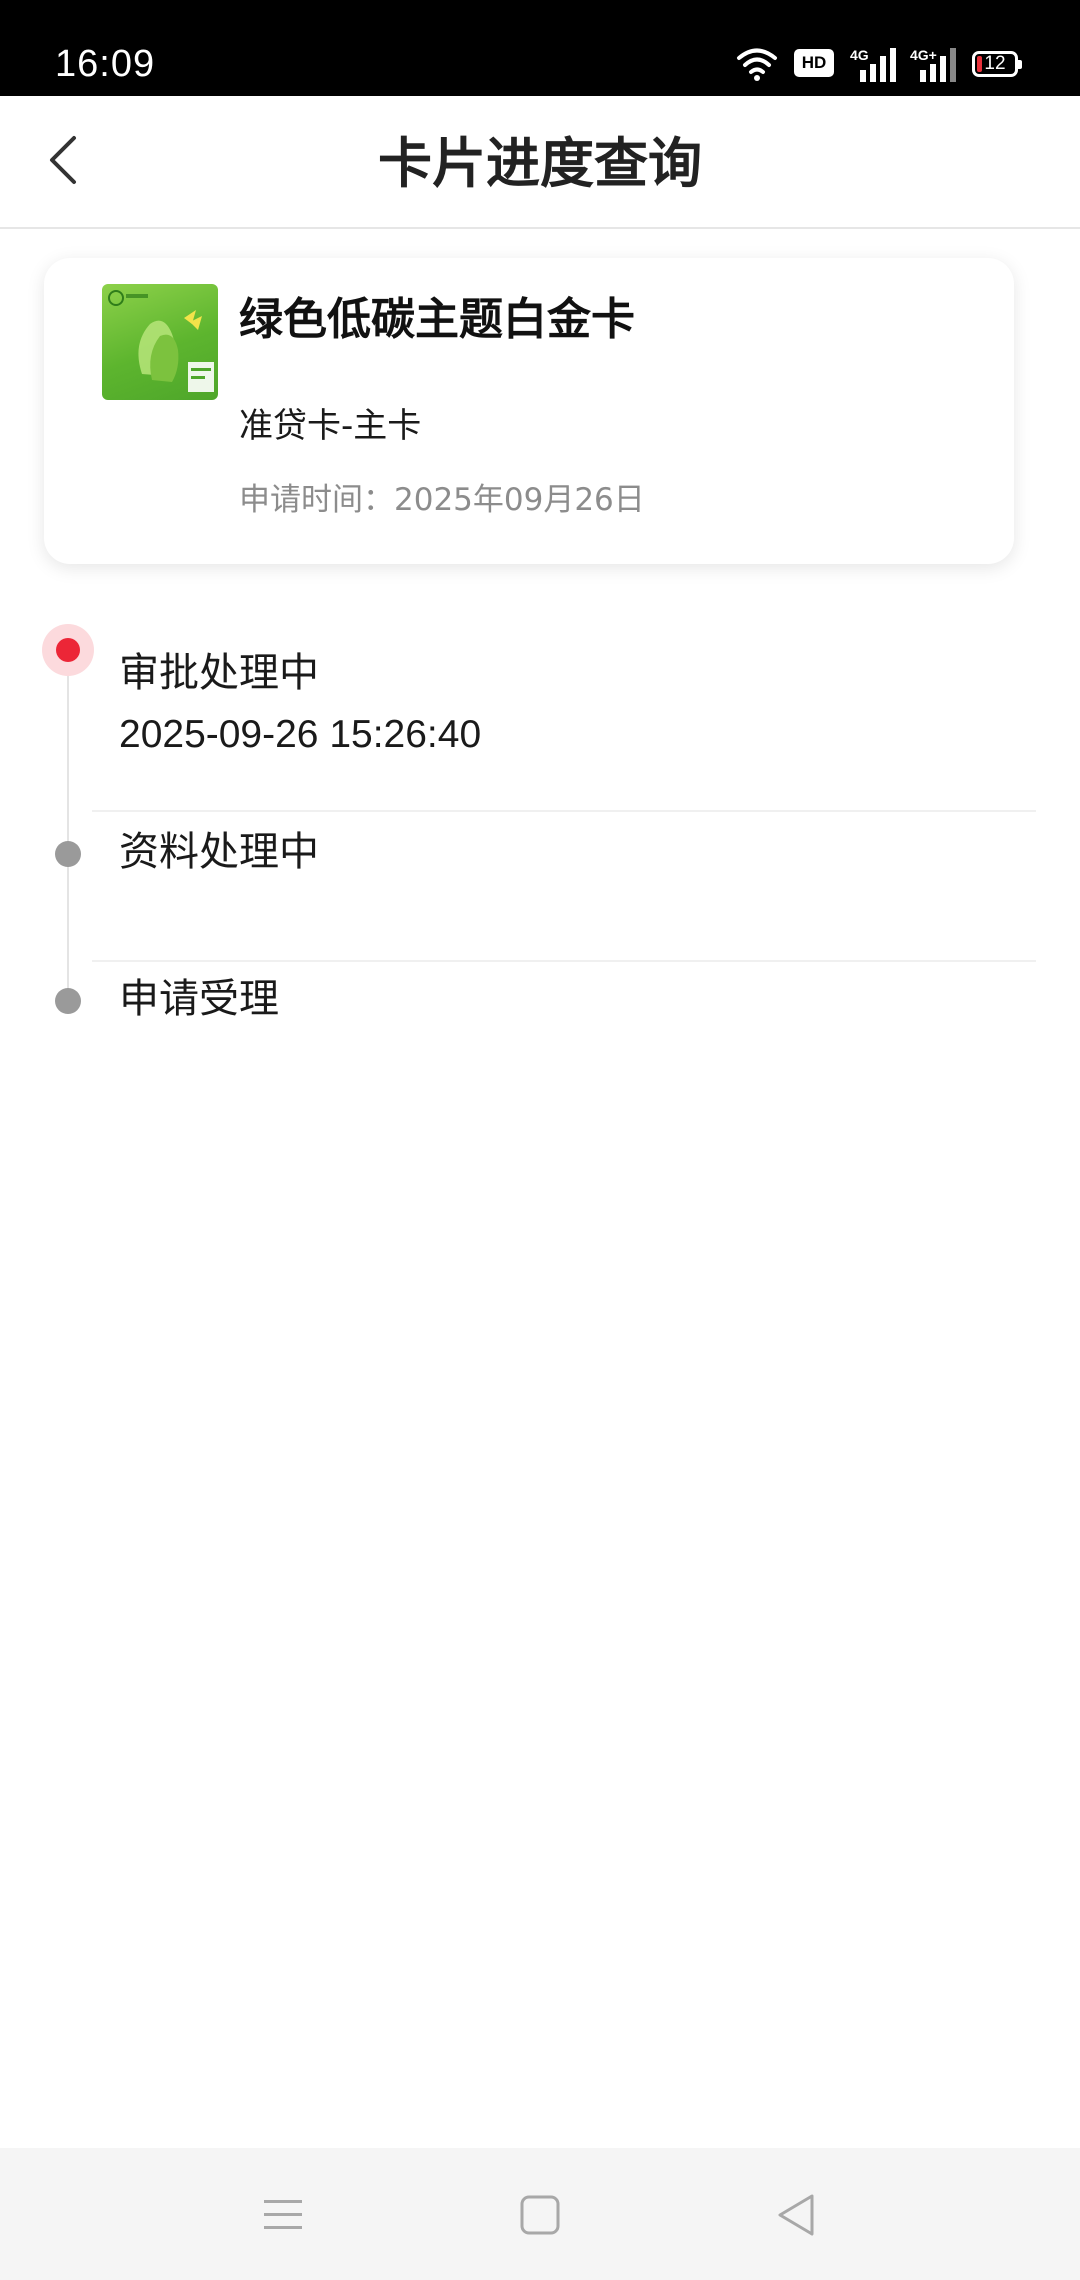 Image resolution: width=1080 pixels, height=2280 pixels. I want to click on system-nav-bar, so click(540, 2214).